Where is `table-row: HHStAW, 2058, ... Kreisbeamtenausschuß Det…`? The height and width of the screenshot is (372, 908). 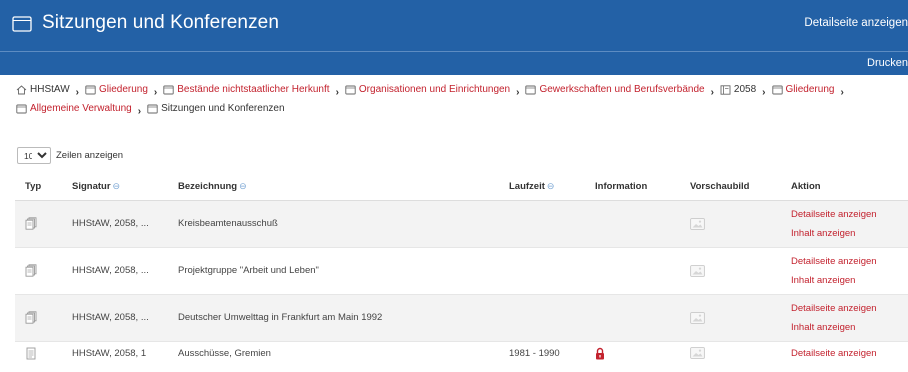 table-row: HHStAW, 2058, ... Kreisbeamtenausschuß Det… is located at coordinates (461, 223).